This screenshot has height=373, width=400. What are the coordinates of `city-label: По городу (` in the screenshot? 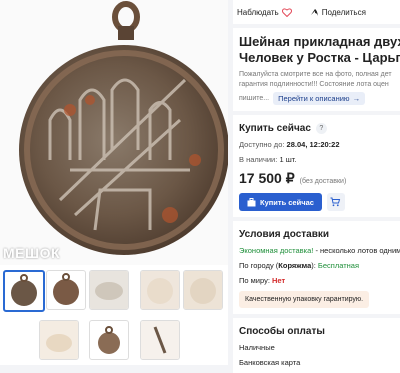 It's located at (259, 265).